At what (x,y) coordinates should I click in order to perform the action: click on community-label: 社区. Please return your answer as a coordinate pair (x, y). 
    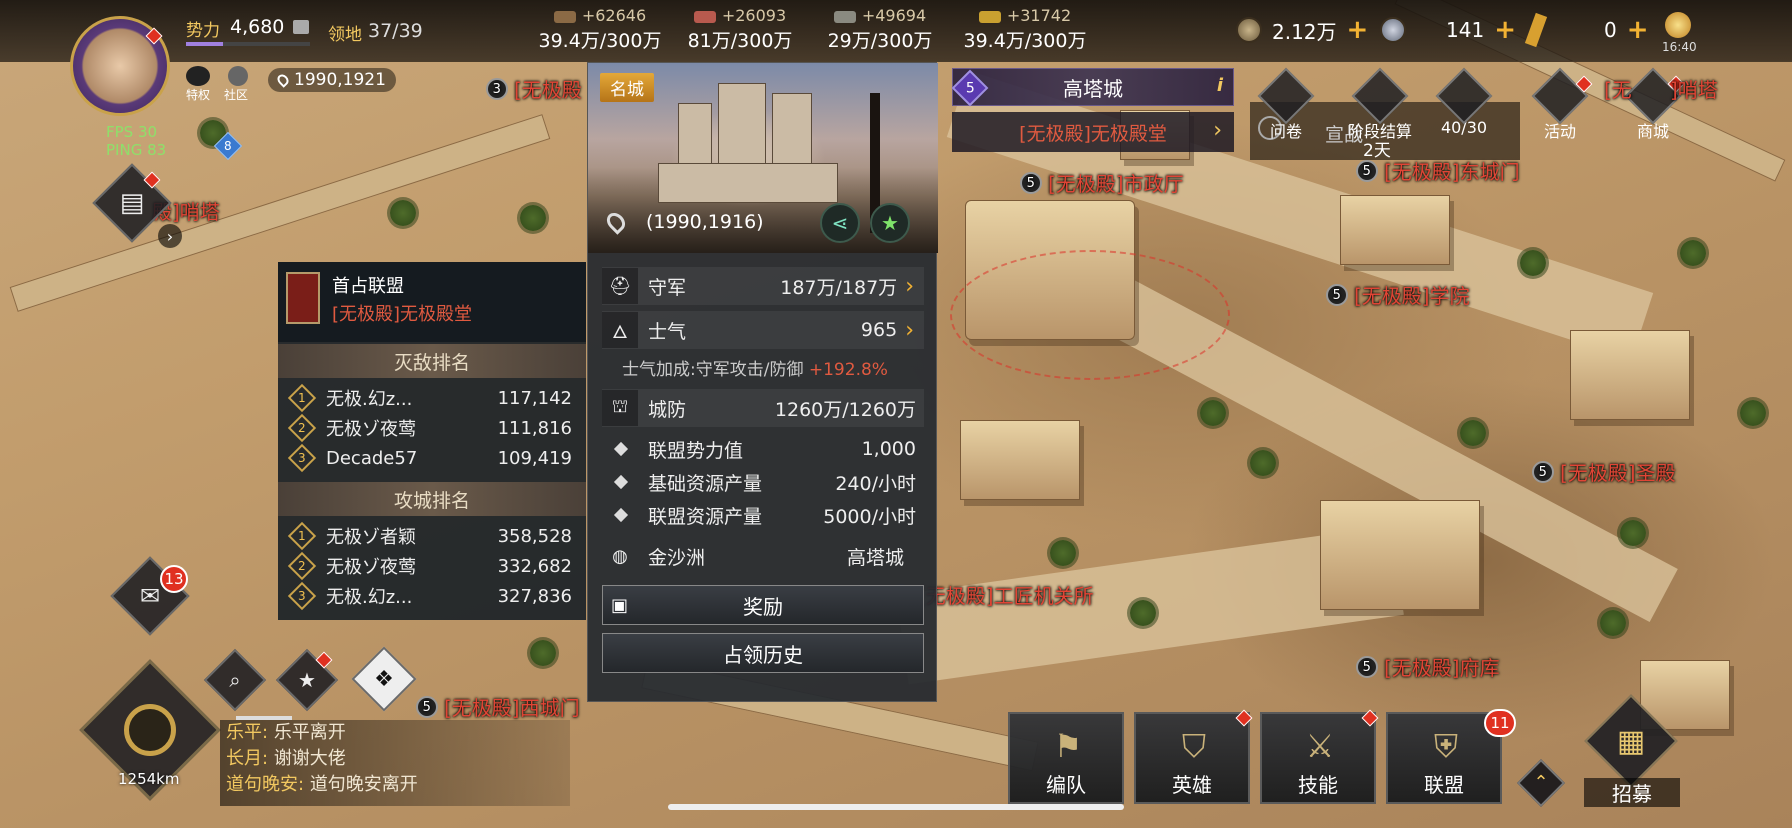
    Looking at the image, I should click on (236, 95).